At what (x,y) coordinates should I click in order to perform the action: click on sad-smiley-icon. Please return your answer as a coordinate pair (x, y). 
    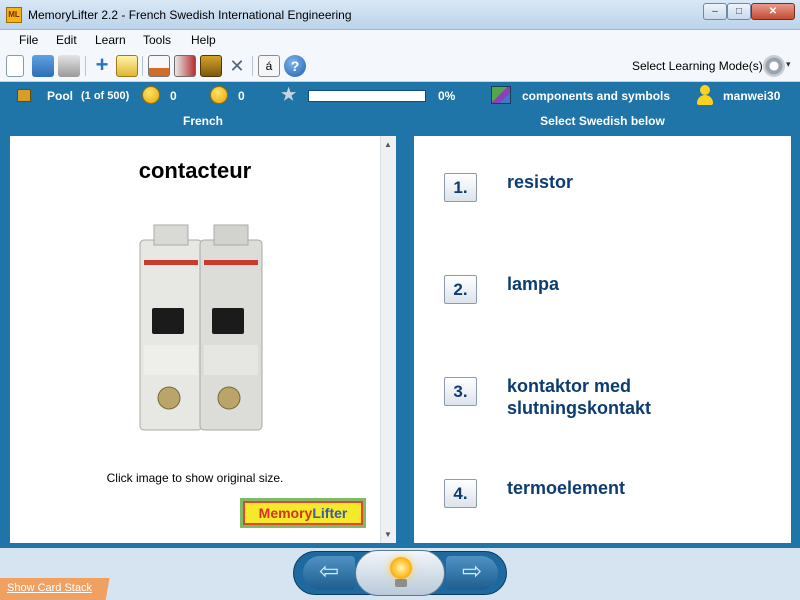
    Looking at the image, I should click on (219, 95).